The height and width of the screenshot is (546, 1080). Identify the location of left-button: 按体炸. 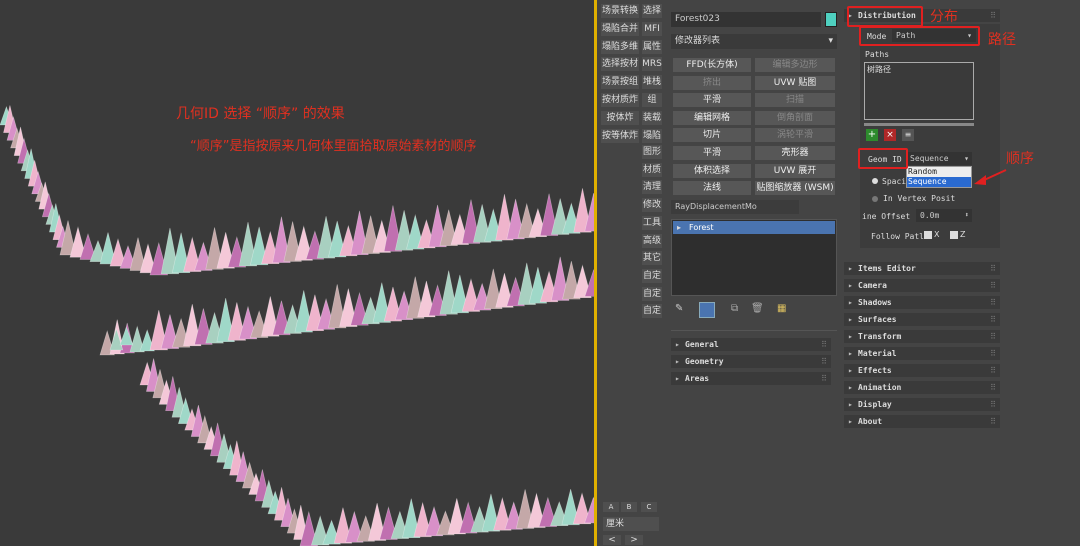
(620, 117).